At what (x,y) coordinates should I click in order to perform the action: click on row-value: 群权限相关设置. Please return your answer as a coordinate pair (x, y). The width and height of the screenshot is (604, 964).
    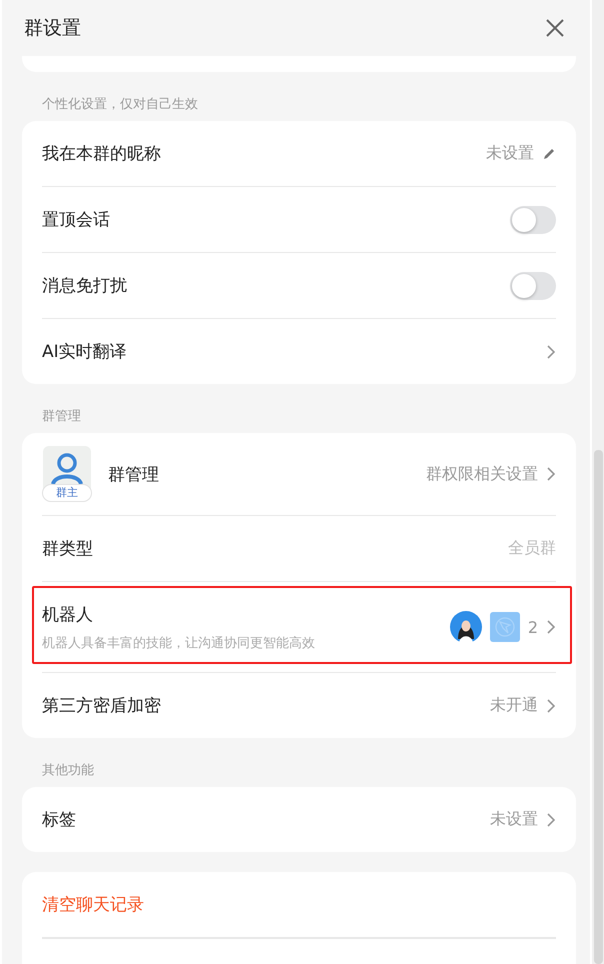
    Looking at the image, I should click on (482, 474).